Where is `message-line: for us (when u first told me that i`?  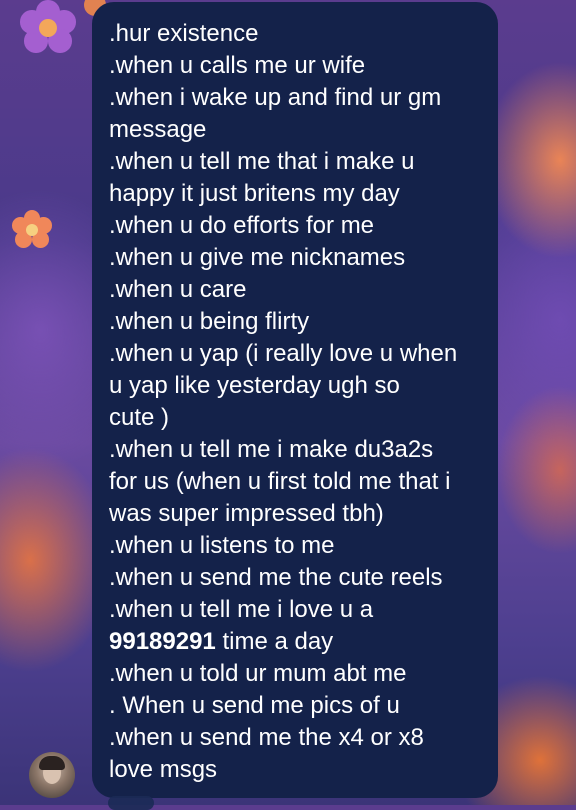 message-line: for us (when u first told me that i is located at coordinates (280, 481).